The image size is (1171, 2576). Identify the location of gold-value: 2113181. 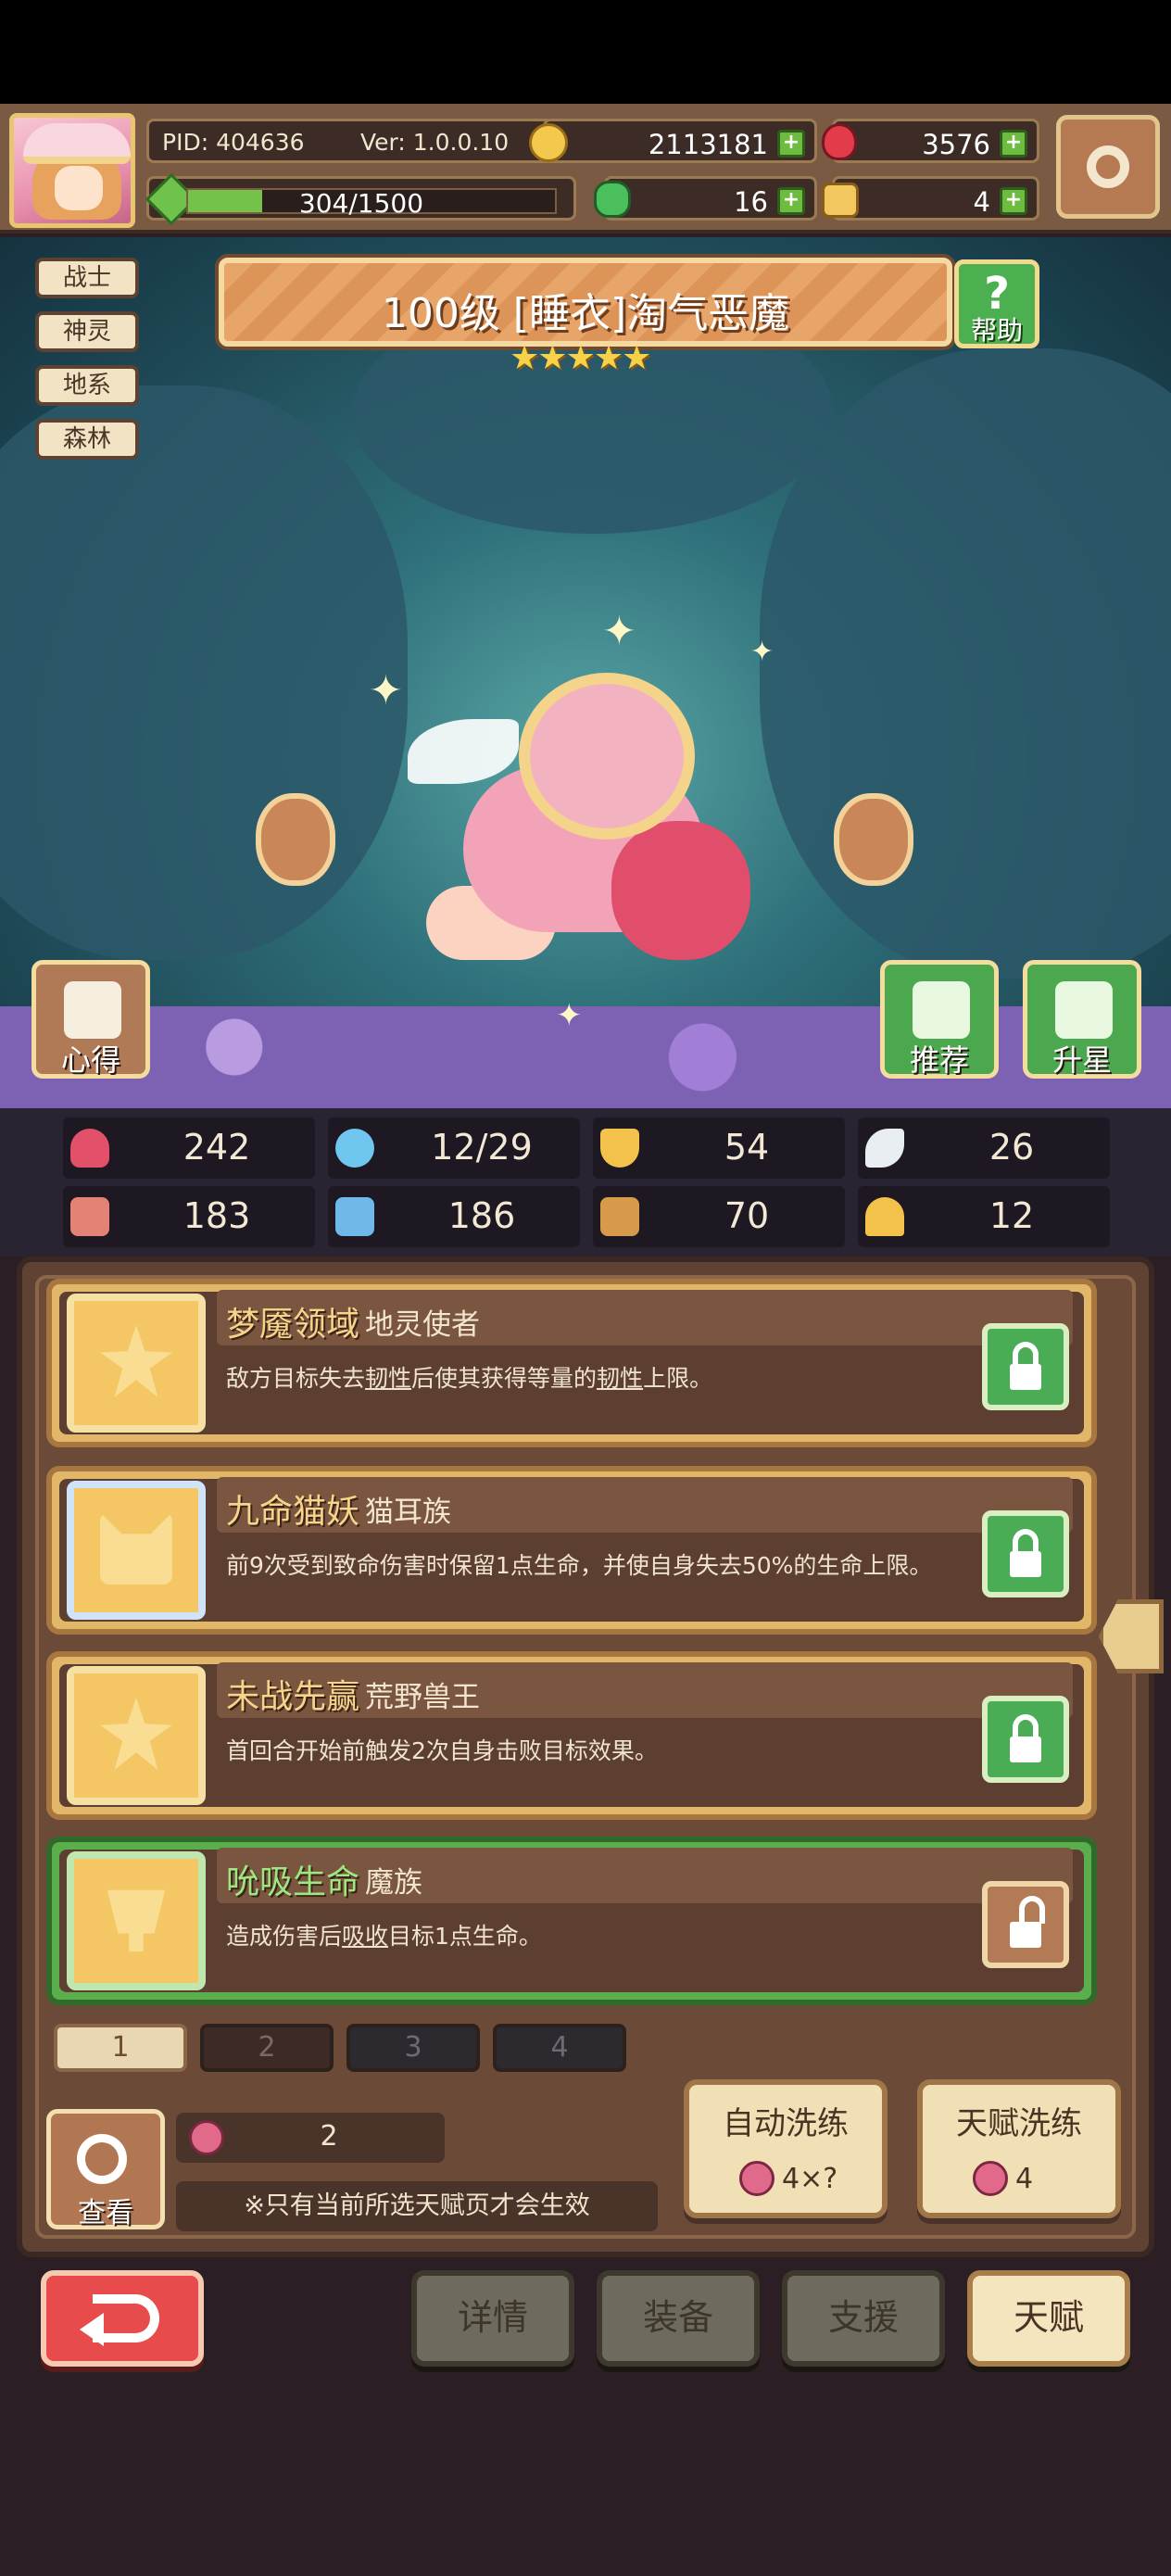
(708, 144).